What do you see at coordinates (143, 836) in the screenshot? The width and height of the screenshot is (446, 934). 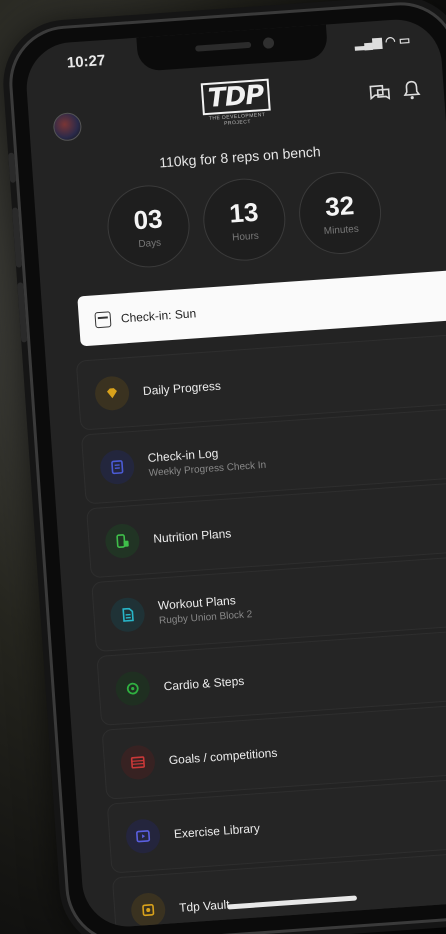 I see `library-icon` at bounding box center [143, 836].